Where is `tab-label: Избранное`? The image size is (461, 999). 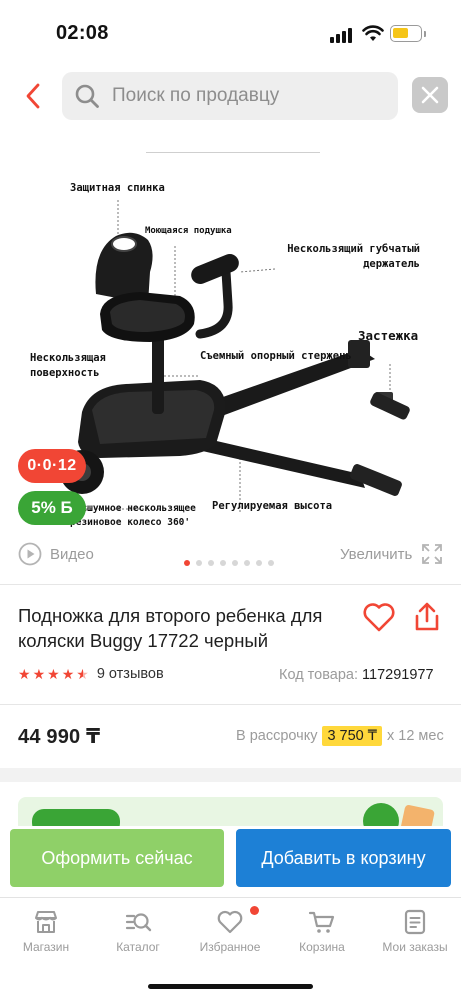
tab-label: Избранное is located at coordinates (230, 947).